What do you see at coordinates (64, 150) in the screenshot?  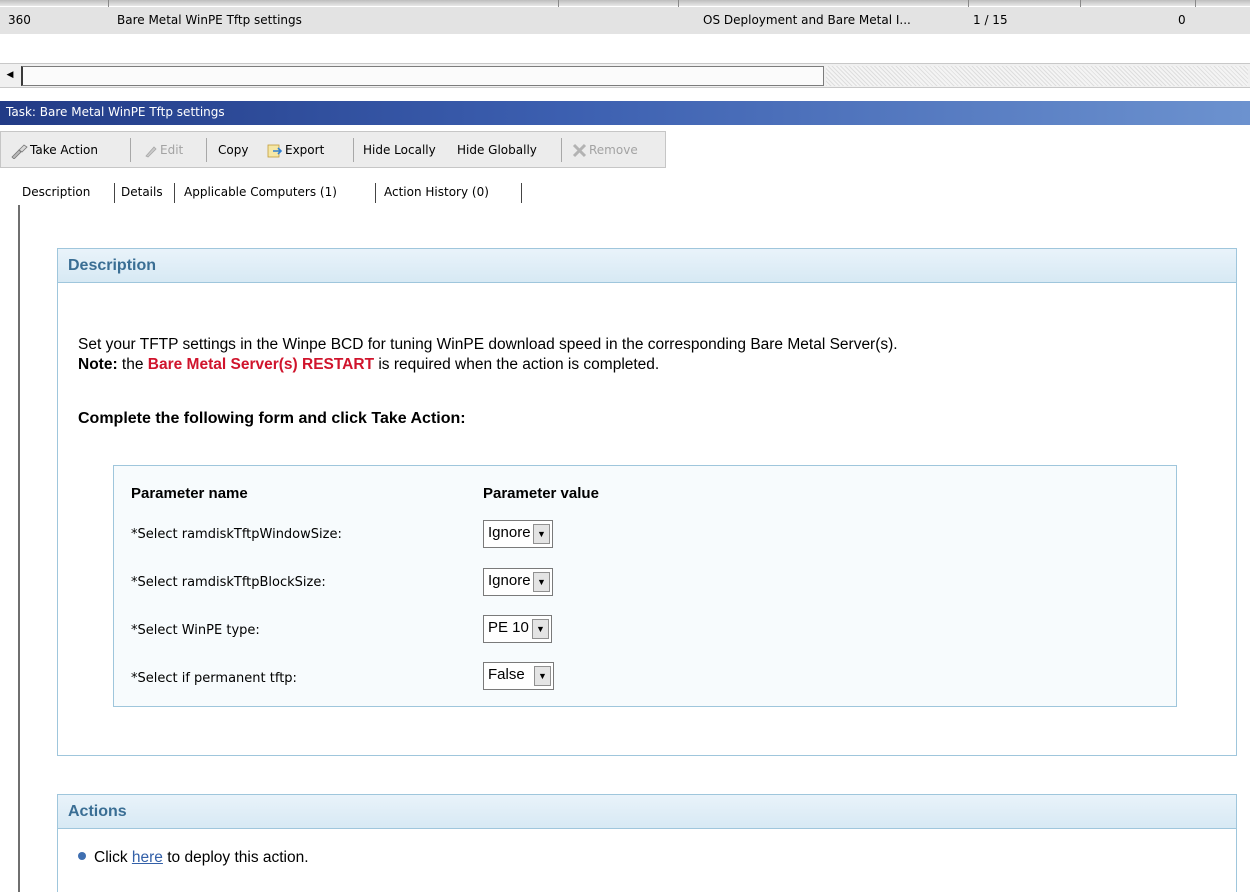 I see `take-action-label: Take Action` at bounding box center [64, 150].